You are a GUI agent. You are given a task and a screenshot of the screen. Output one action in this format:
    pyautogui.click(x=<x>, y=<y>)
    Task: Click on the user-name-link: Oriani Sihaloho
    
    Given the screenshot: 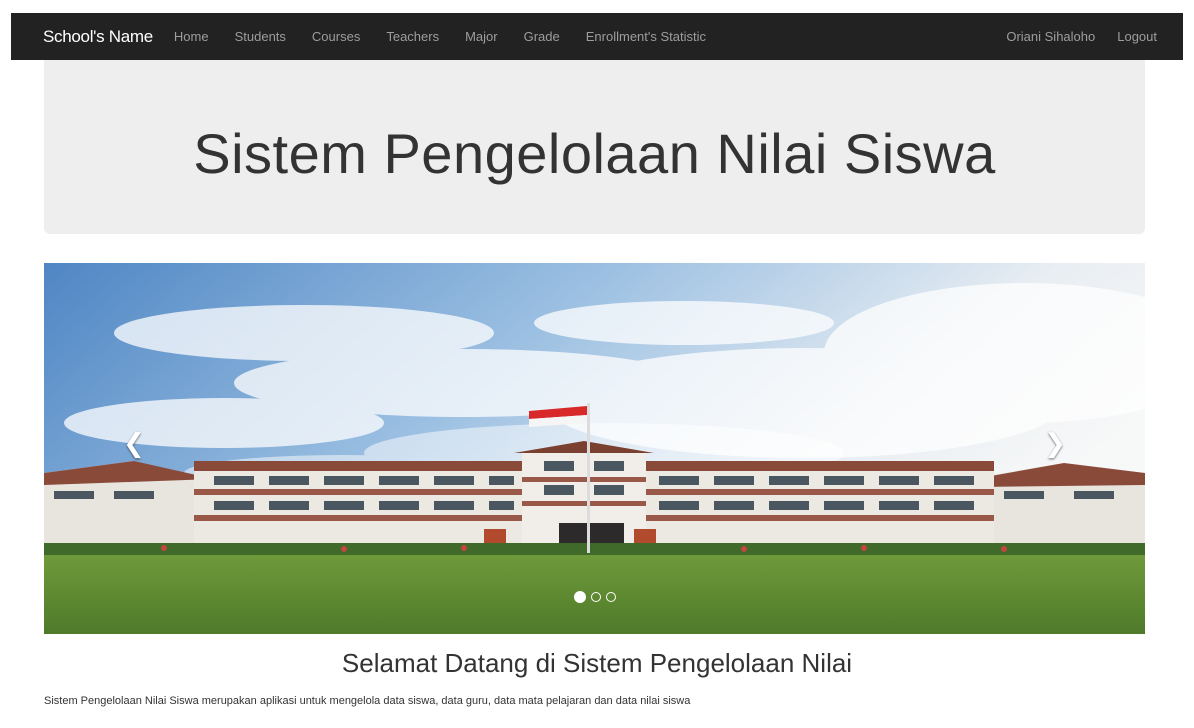 What is the action you would take?
    pyautogui.click(x=1050, y=36)
    